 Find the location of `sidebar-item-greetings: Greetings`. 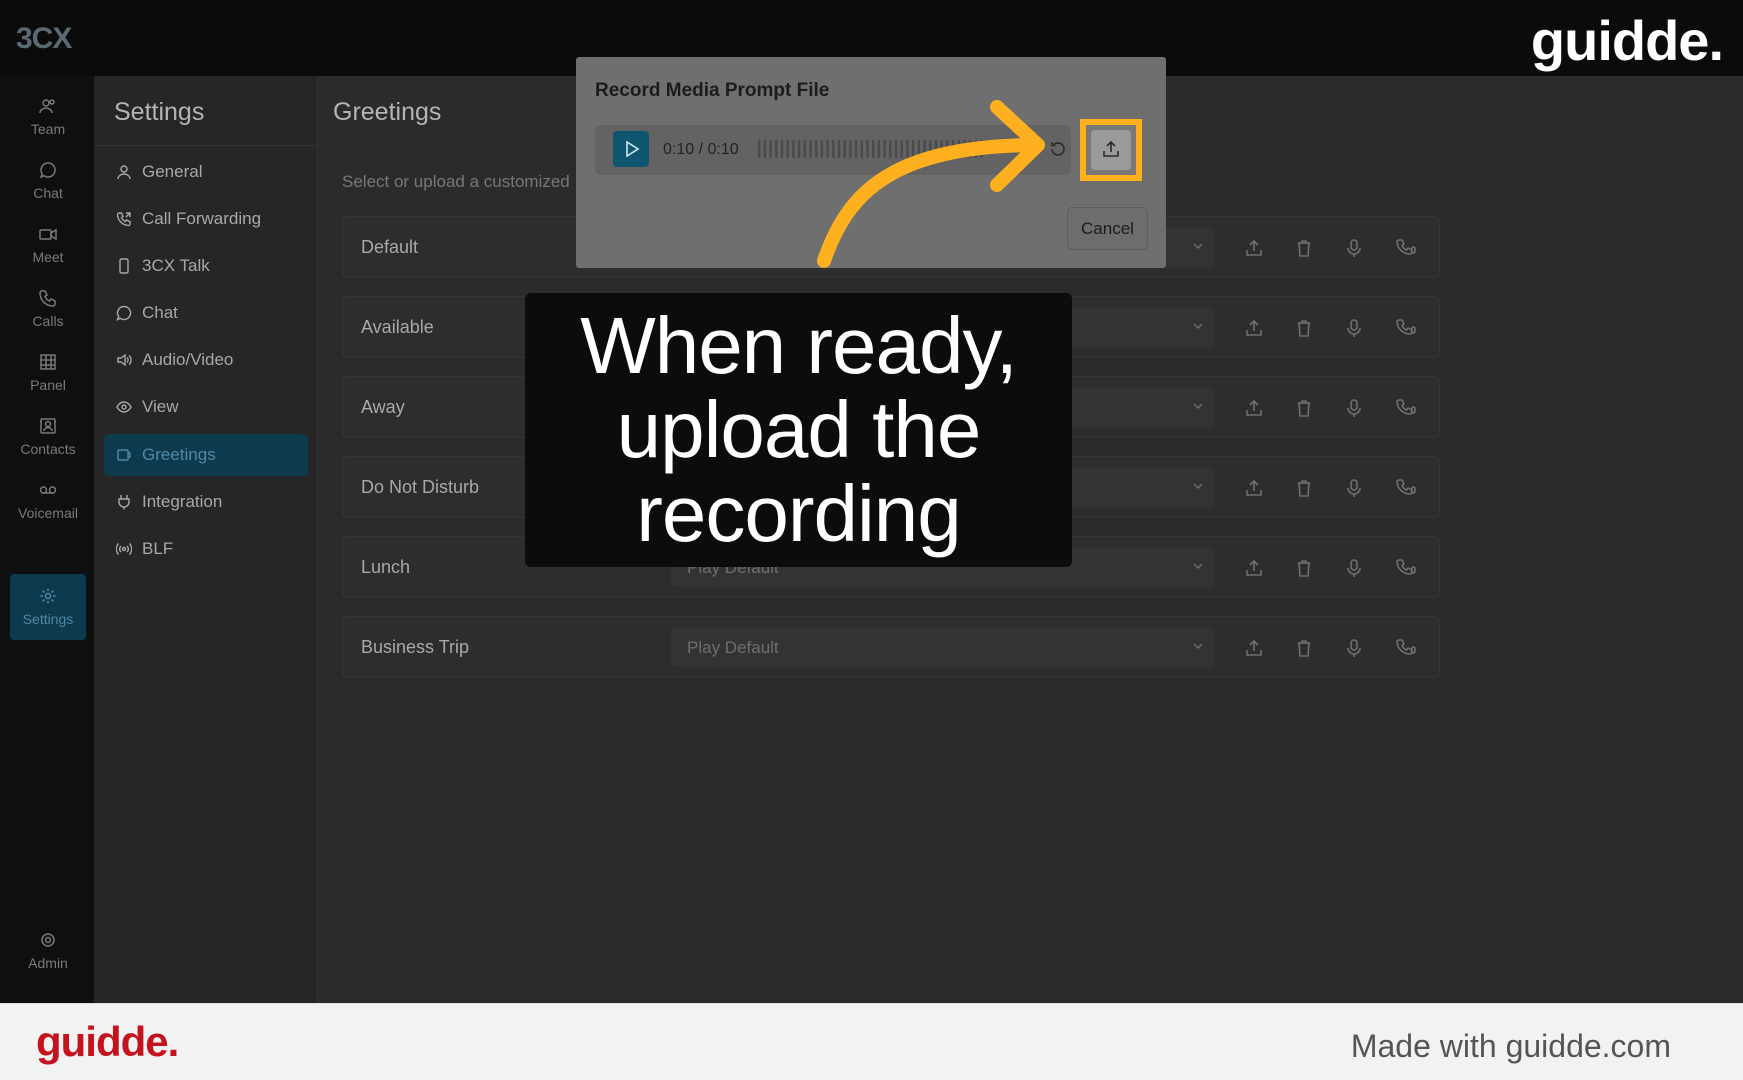

sidebar-item-greetings: Greetings is located at coordinates (206, 455).